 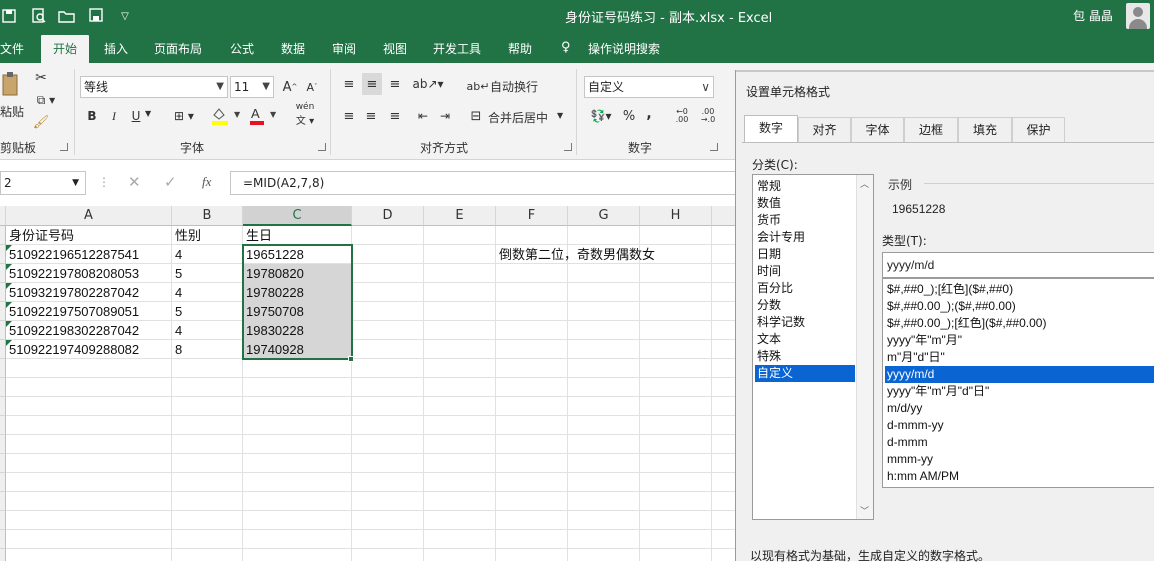 I want to click on tab-formulas: 公式, so click(x=242, y=48).